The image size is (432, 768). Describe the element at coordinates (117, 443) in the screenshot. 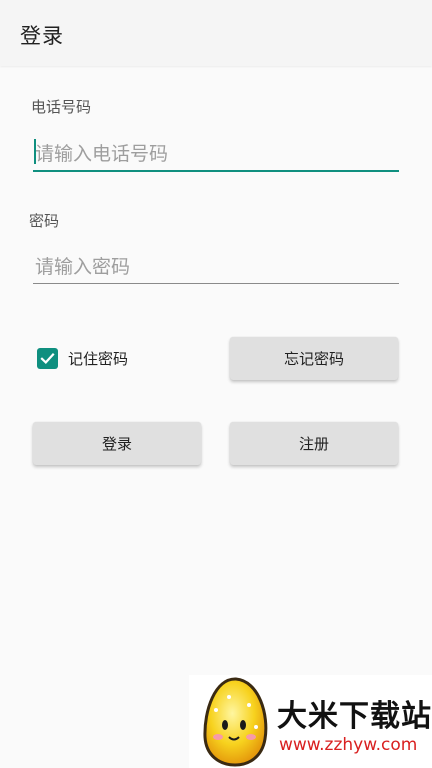

I see `login-button: 登录` at that location.